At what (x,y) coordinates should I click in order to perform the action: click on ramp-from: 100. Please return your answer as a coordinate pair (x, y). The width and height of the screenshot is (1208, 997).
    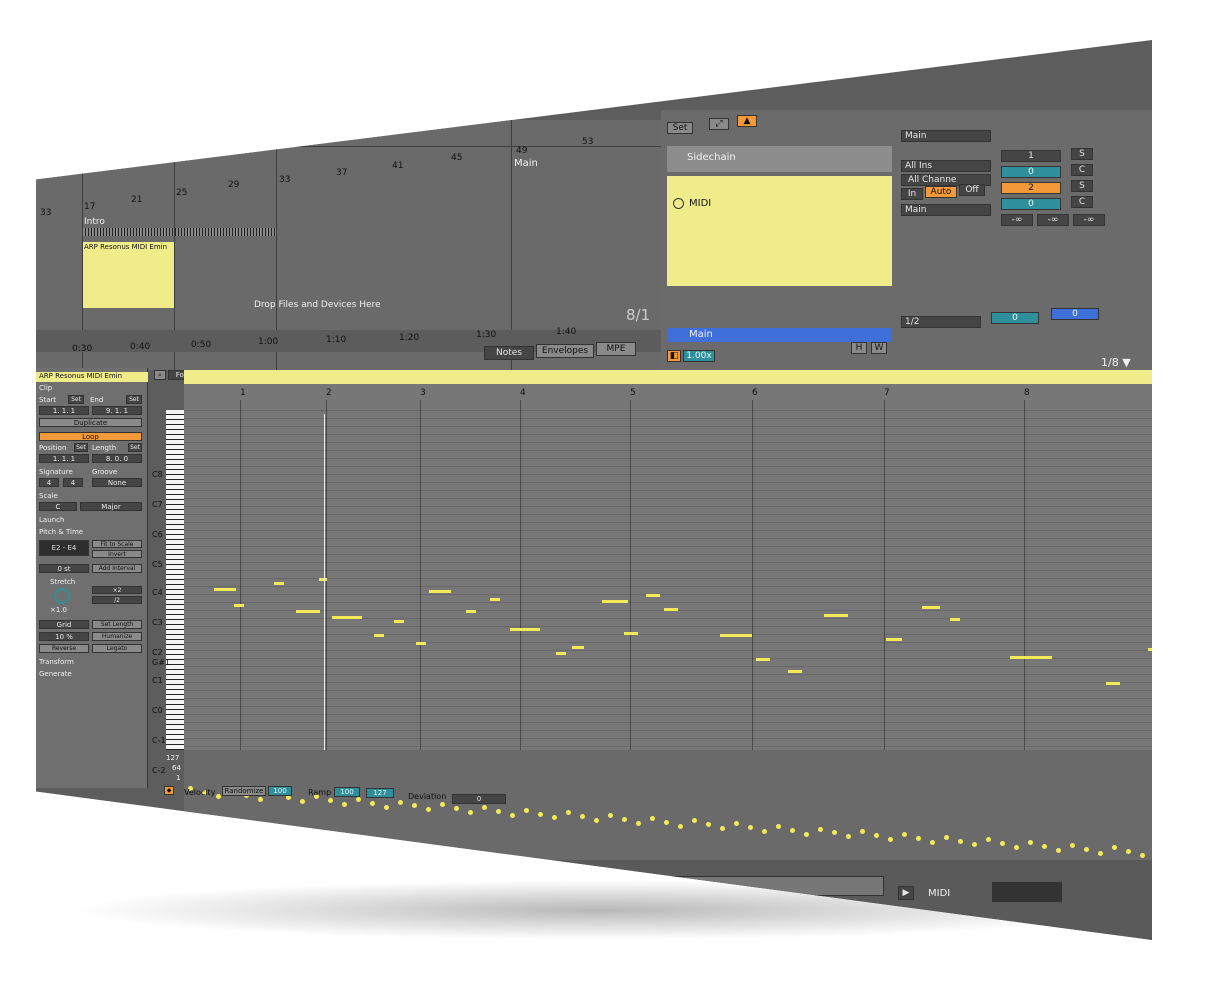
    Looking at the image, I should click on (347, 792).